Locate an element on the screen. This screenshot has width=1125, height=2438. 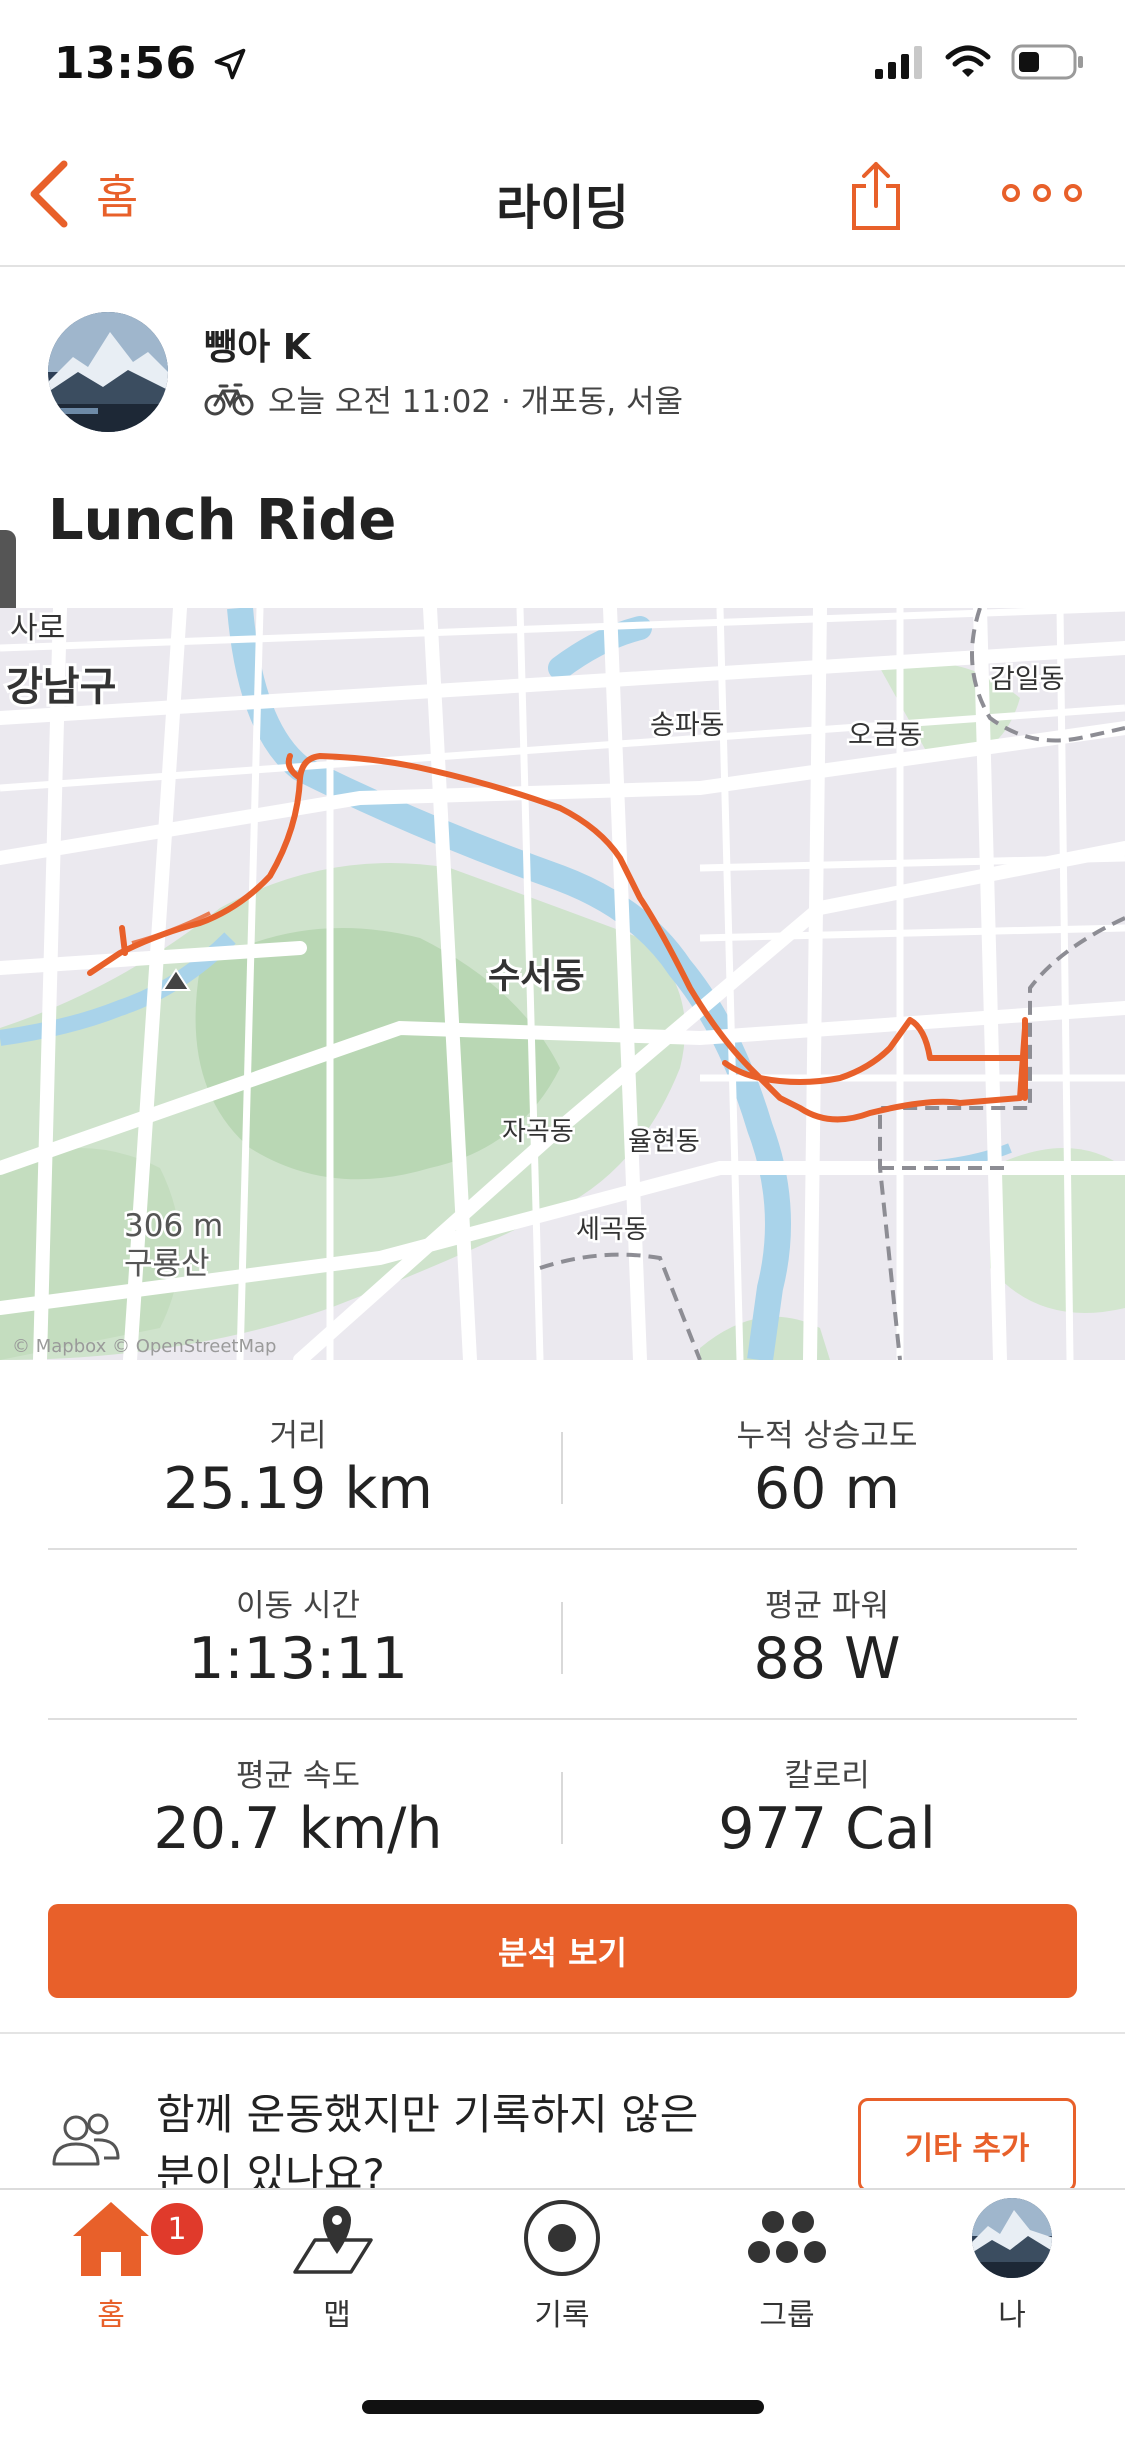
stat-moving-time-label: 이동 시간 is located at coordinates (298, 1606).